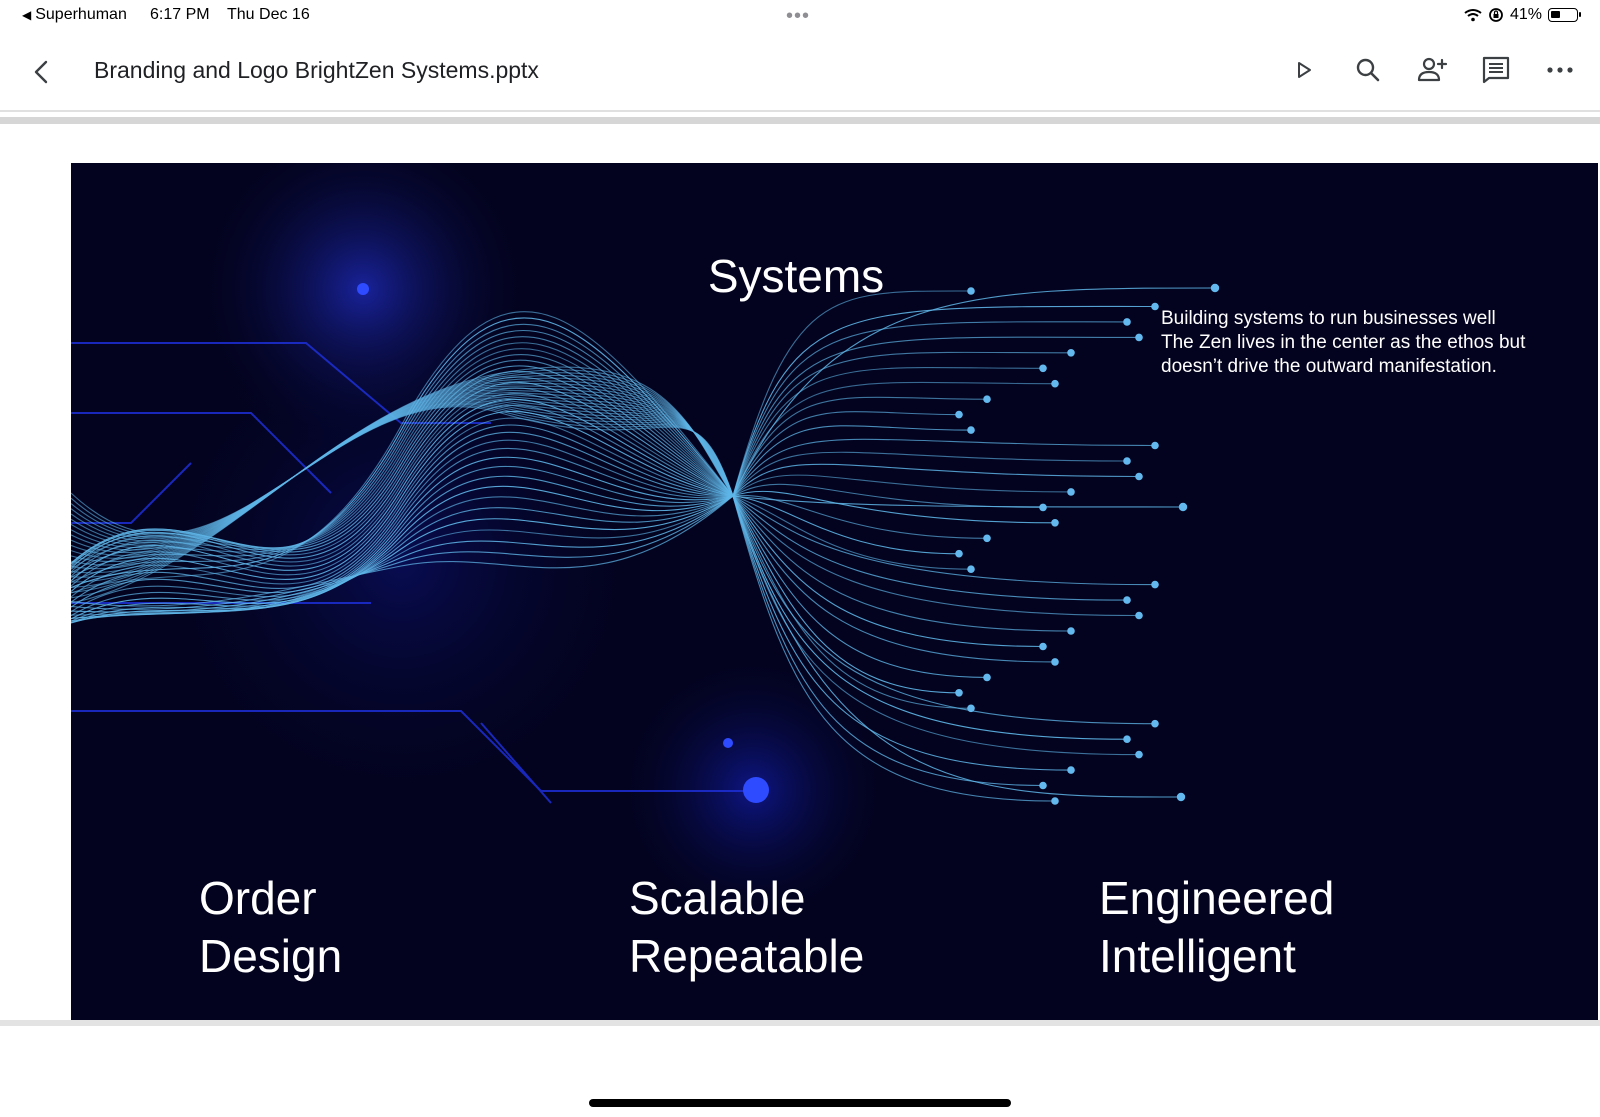 Image resolution: width=1600 pixels, height=1117 pixels. Describe the element at coordinates (800, 72) in the screenshot. I see `app-bar: Branding and Logo BrightZen Systems.pptx` at that location.